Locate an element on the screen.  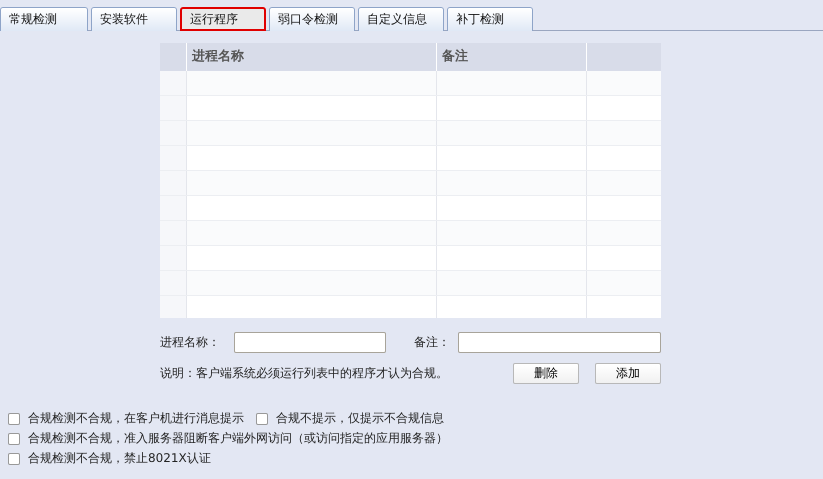
checkbox-label: 合规检测不合规，禁止8021X认证 is located at coordinates (119, 458).